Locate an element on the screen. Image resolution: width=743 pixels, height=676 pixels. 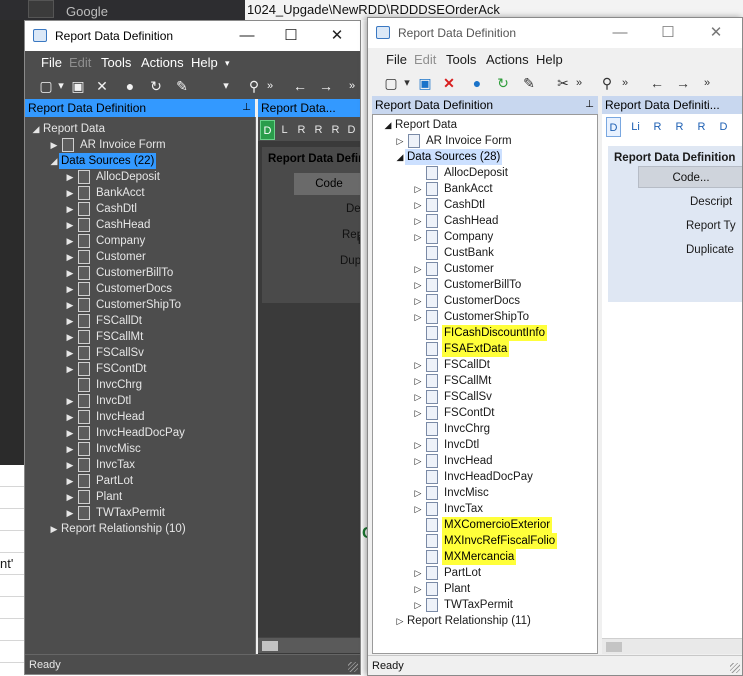
scroll-thumb is located at coordinates (614, 647).